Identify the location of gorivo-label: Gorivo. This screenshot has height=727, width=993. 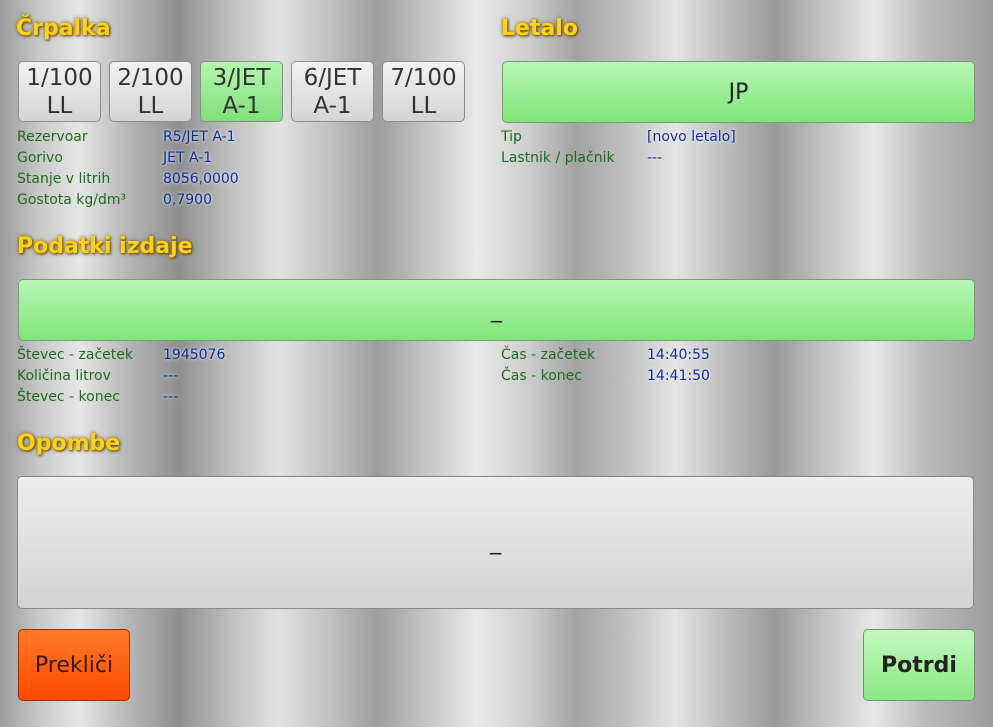
(40, 158).